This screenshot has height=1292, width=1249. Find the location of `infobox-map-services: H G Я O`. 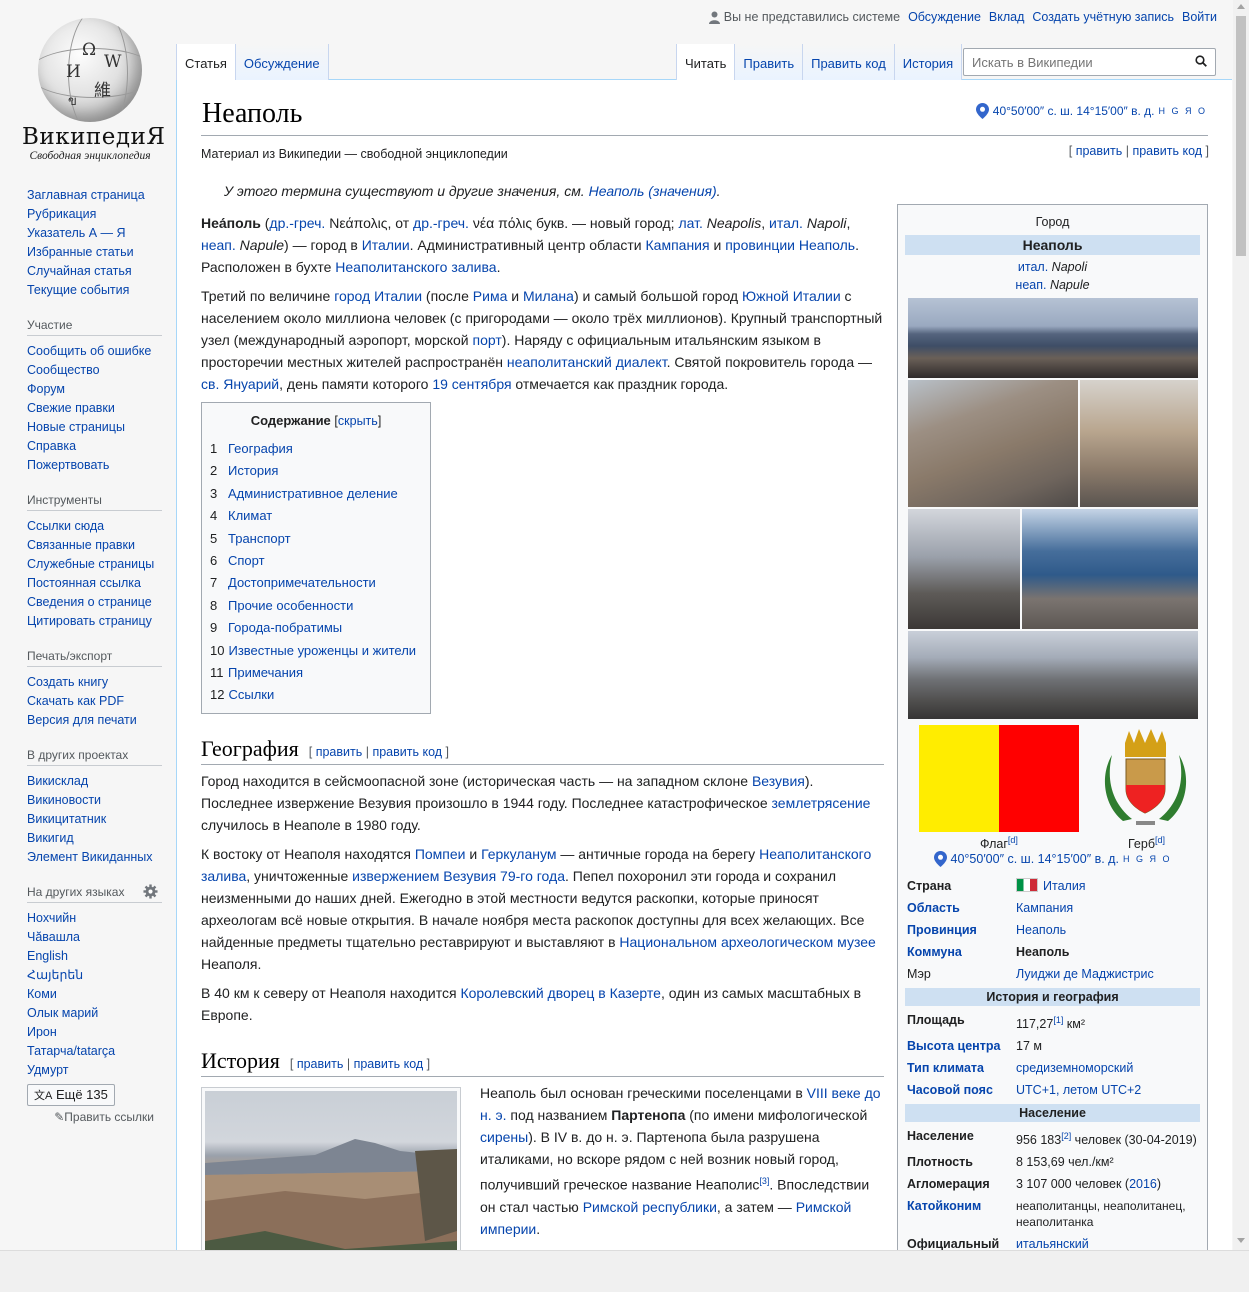

infobox-map-services: H G Я O is located at coordinates (1147, 859).